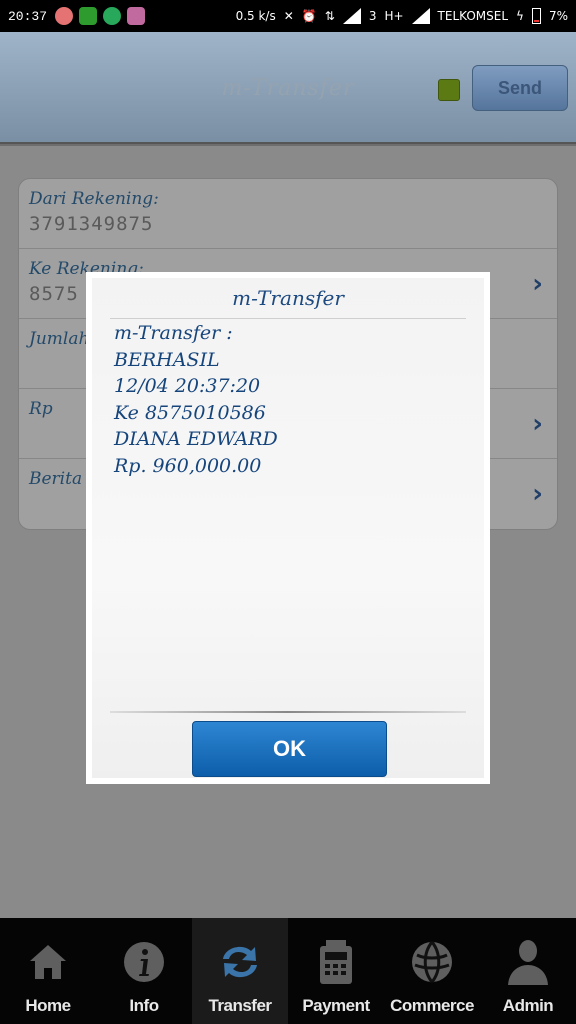 This screenshot has height=1024, width=576. I want to click on tab-label: Admin, so click(528, 1005).